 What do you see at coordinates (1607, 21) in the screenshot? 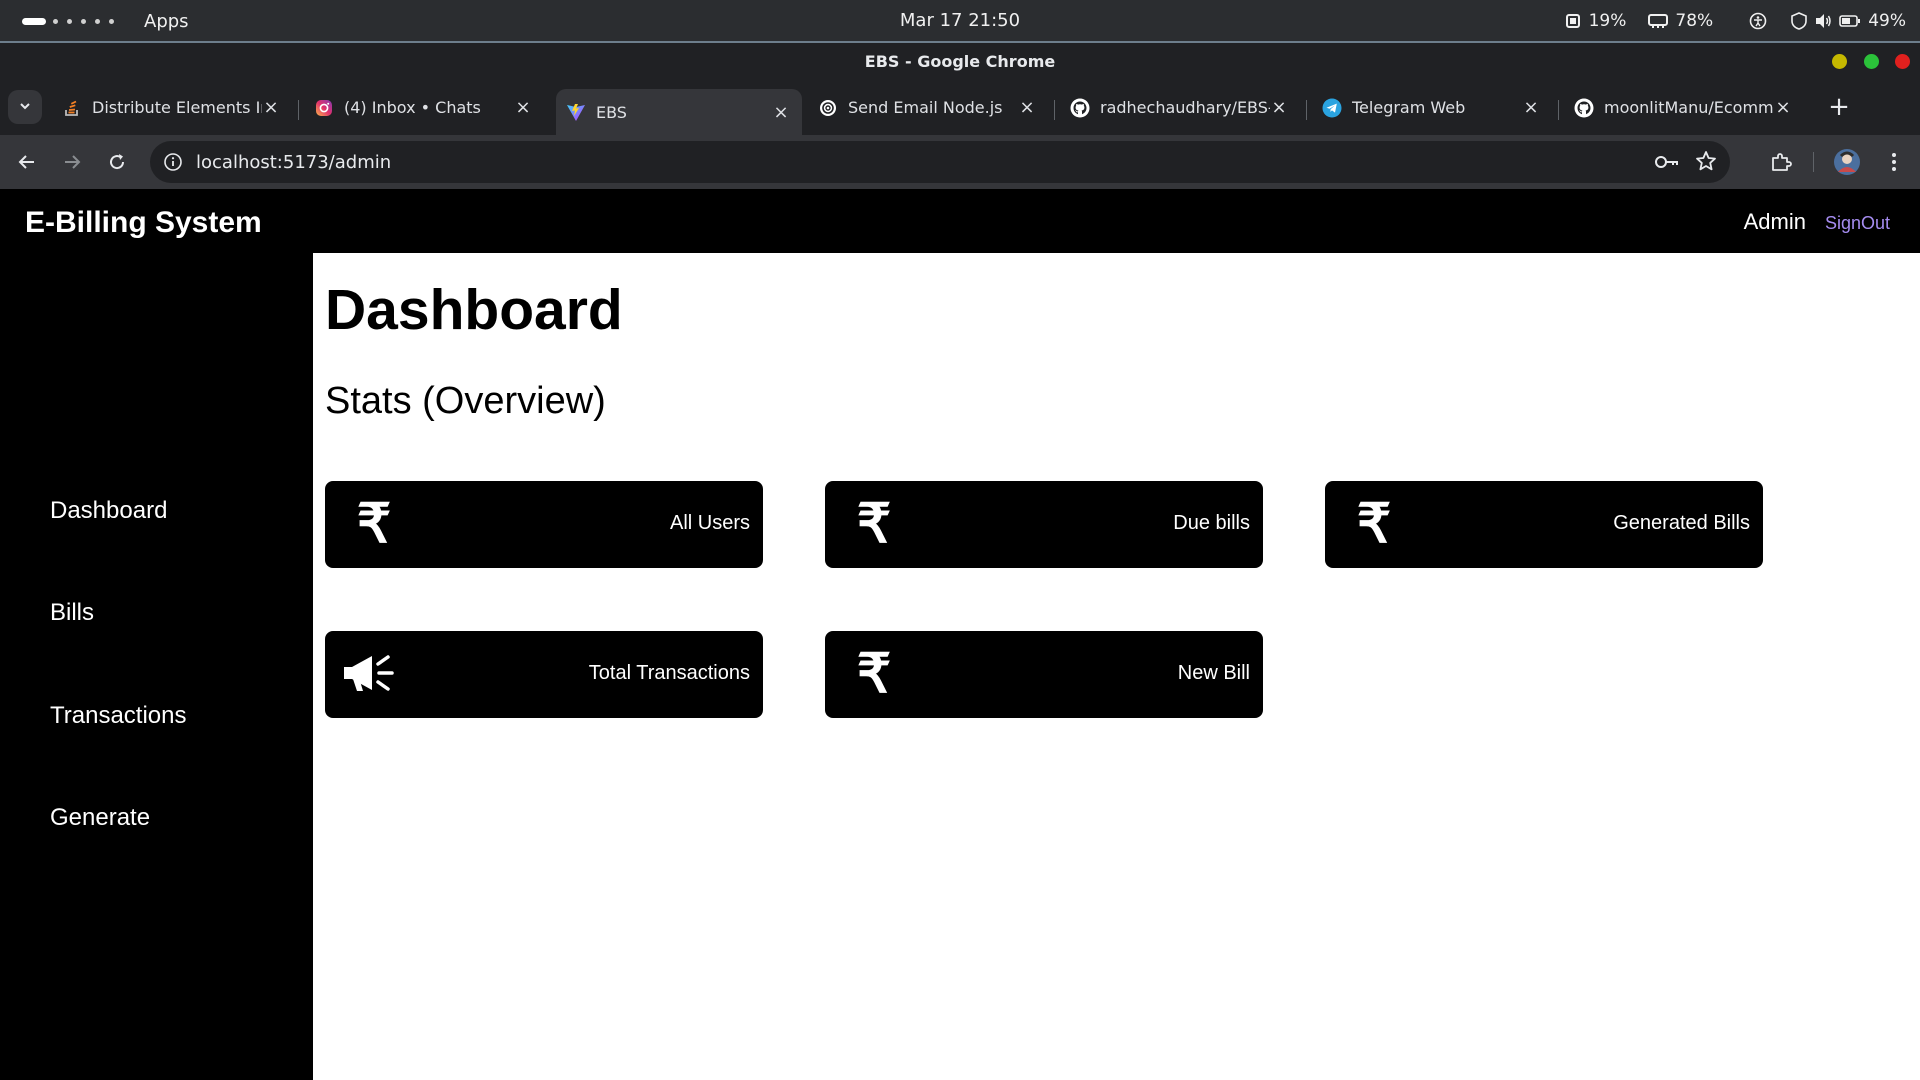
I see `cpu-usage: 19%` at bounding box center [1607, 21].